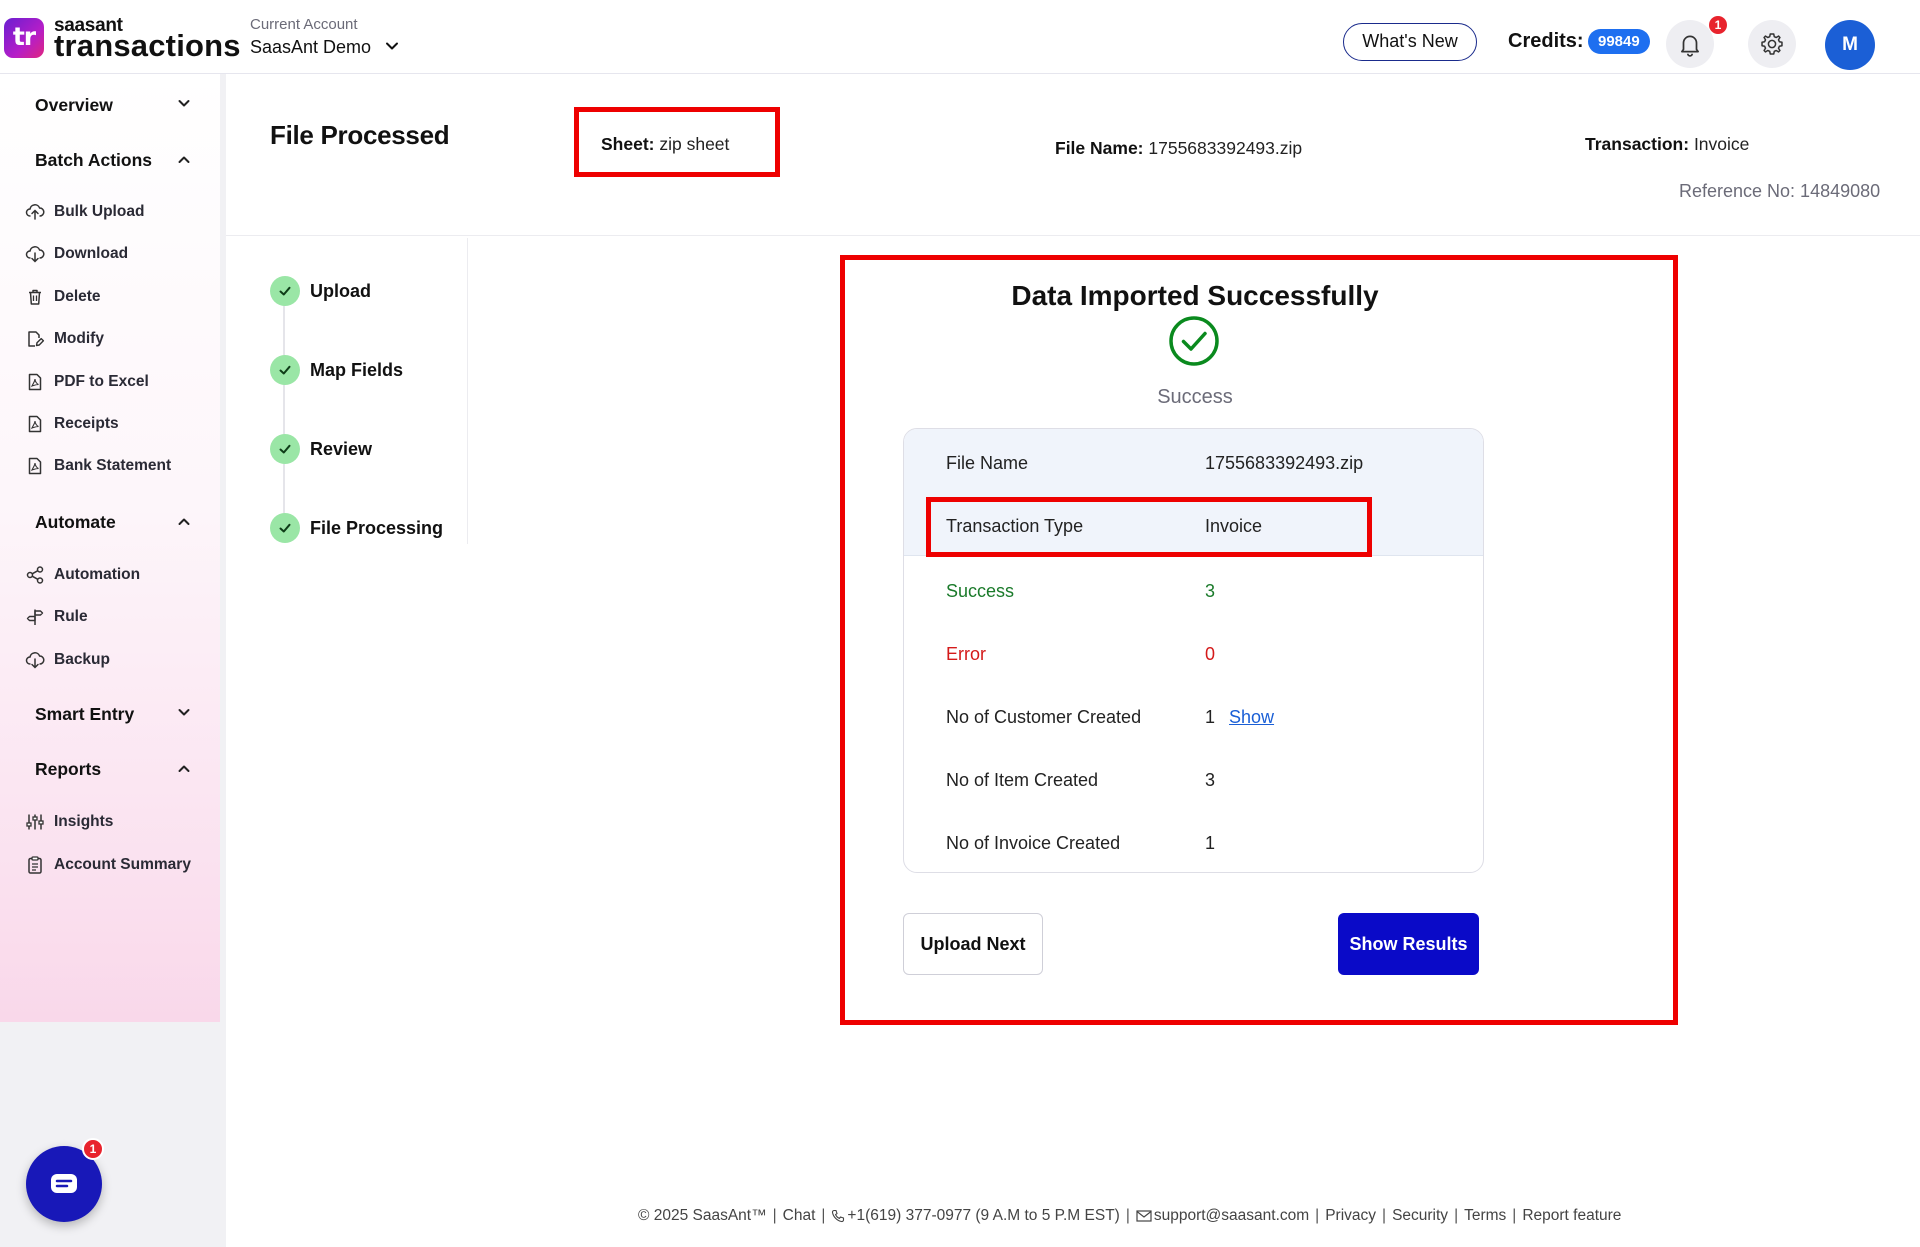 This screenshot has height=1247, width=1920. What do you see at coordinates (68, 822) in the screenshot?
I see `sidebar-item-insights: Insights` at bounding box center [68, 822].